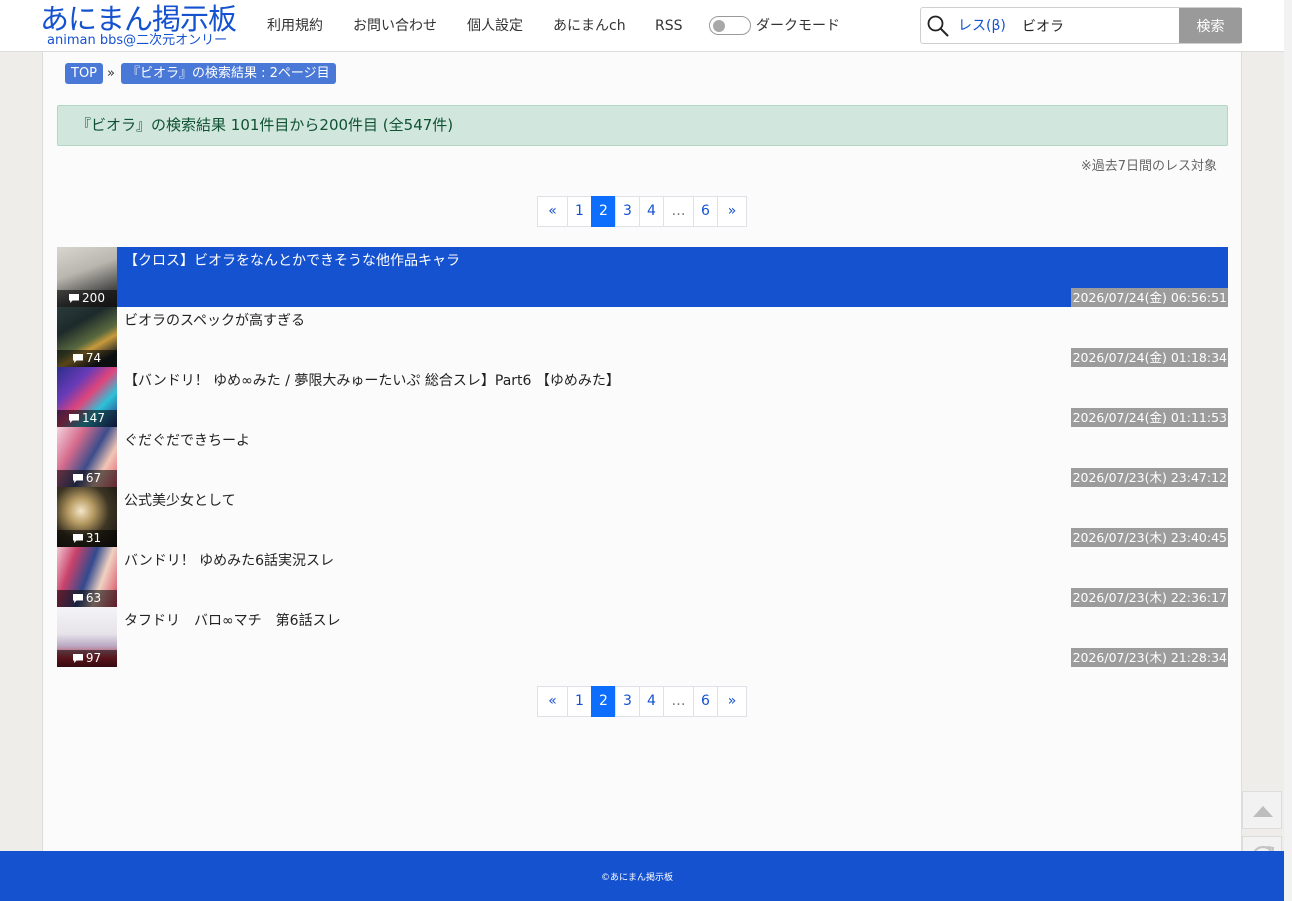 This screenshot has width=1292, height=901. What do you see at coordinates (87, 637) in the screenshot?
I see `thread-thumbnail: 97` at bounding box center [87, 637].